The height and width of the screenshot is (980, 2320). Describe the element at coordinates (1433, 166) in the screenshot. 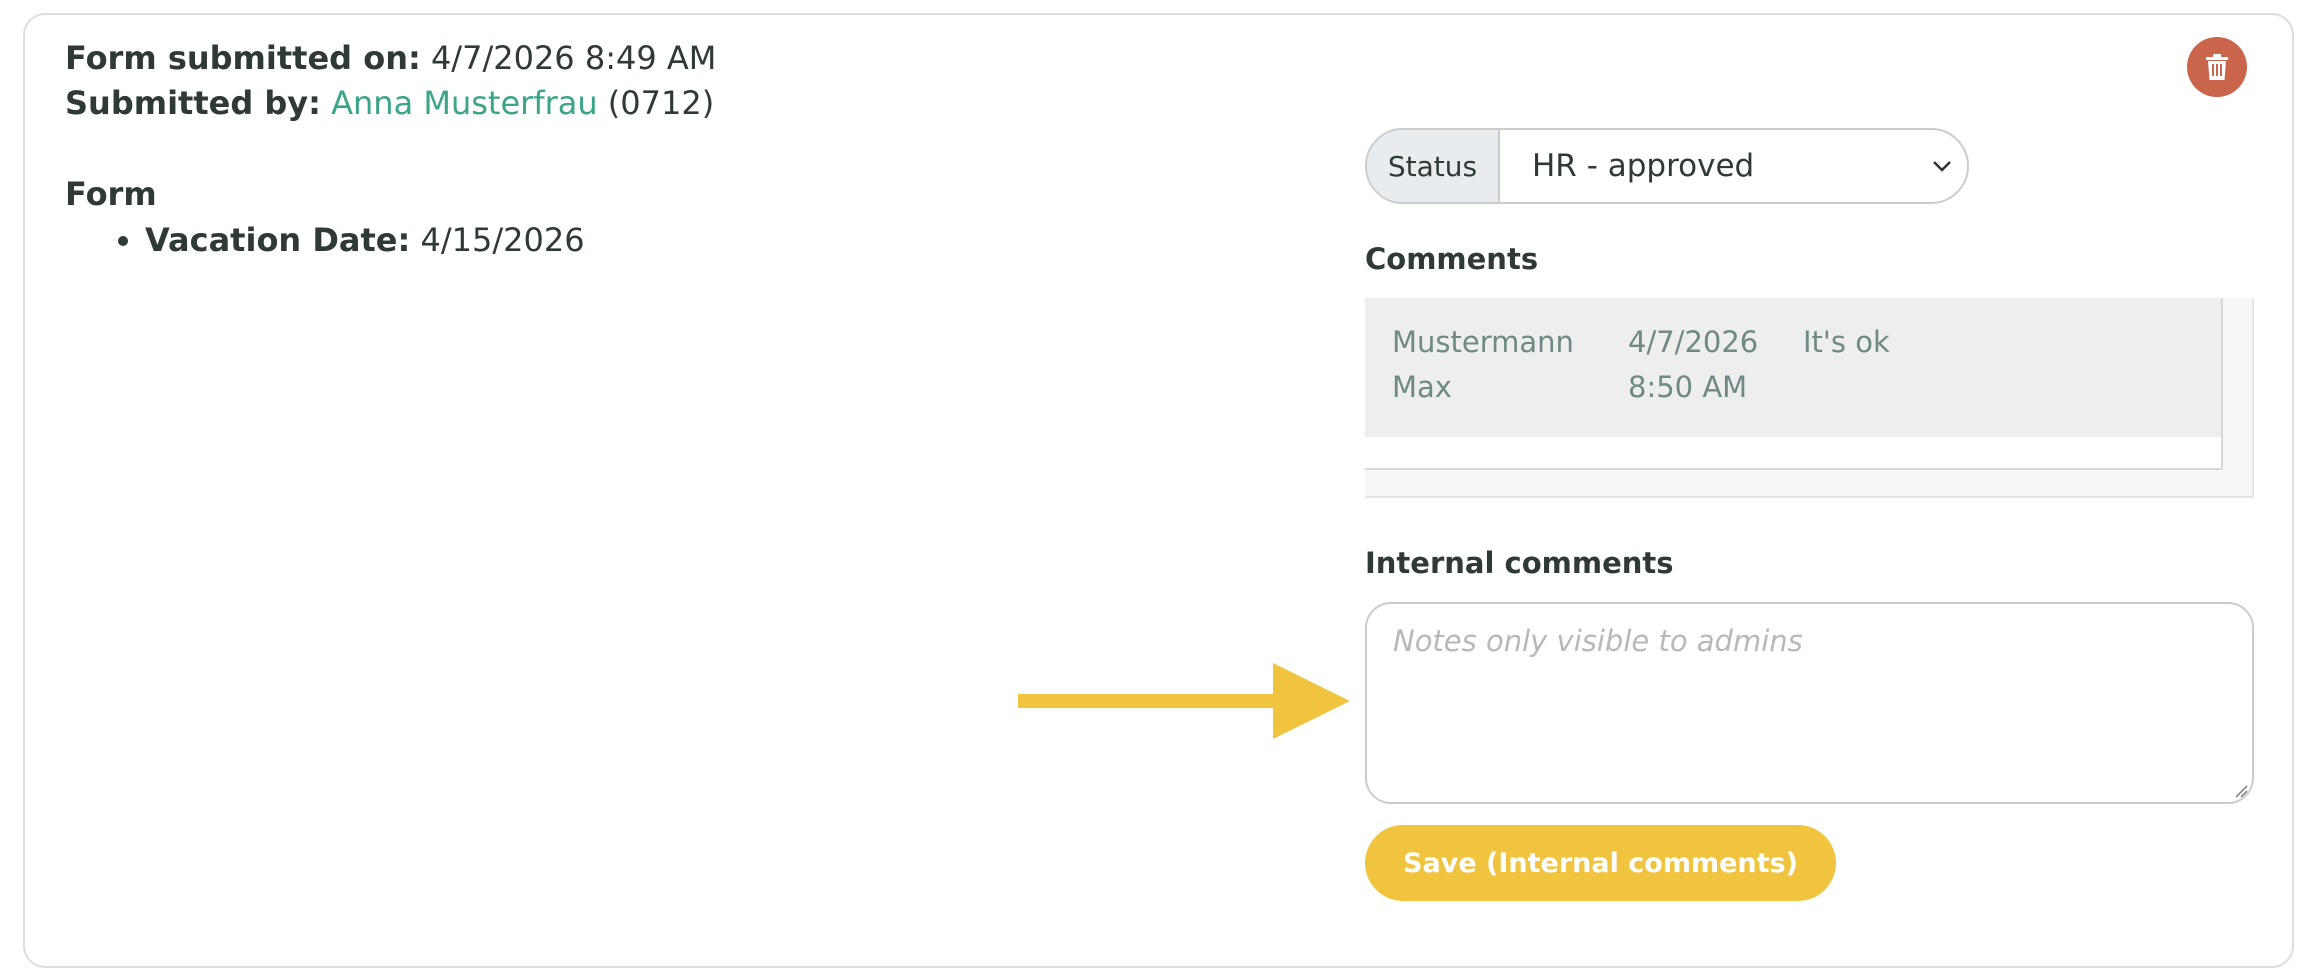

I see `status-label: Status` at that location.